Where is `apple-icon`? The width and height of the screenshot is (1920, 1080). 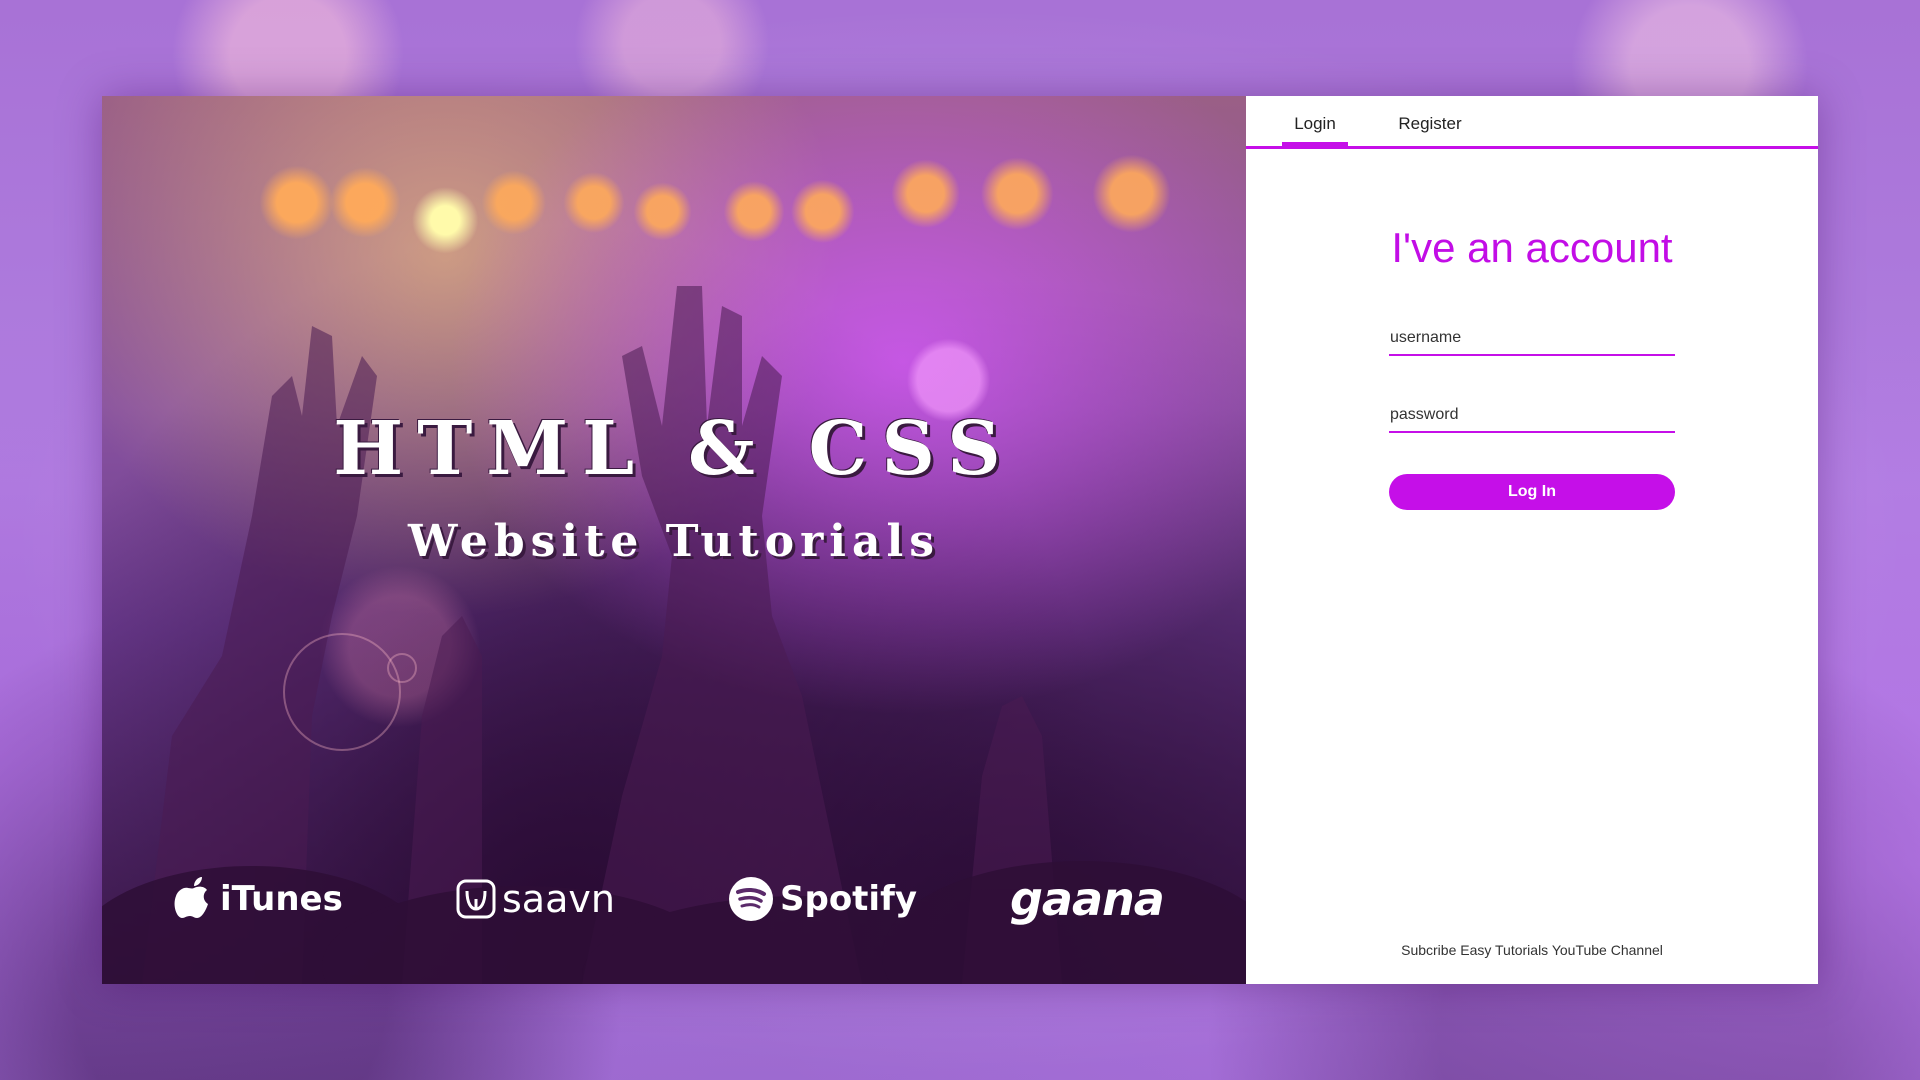 apple-icon is located at coordinates (191, 897).